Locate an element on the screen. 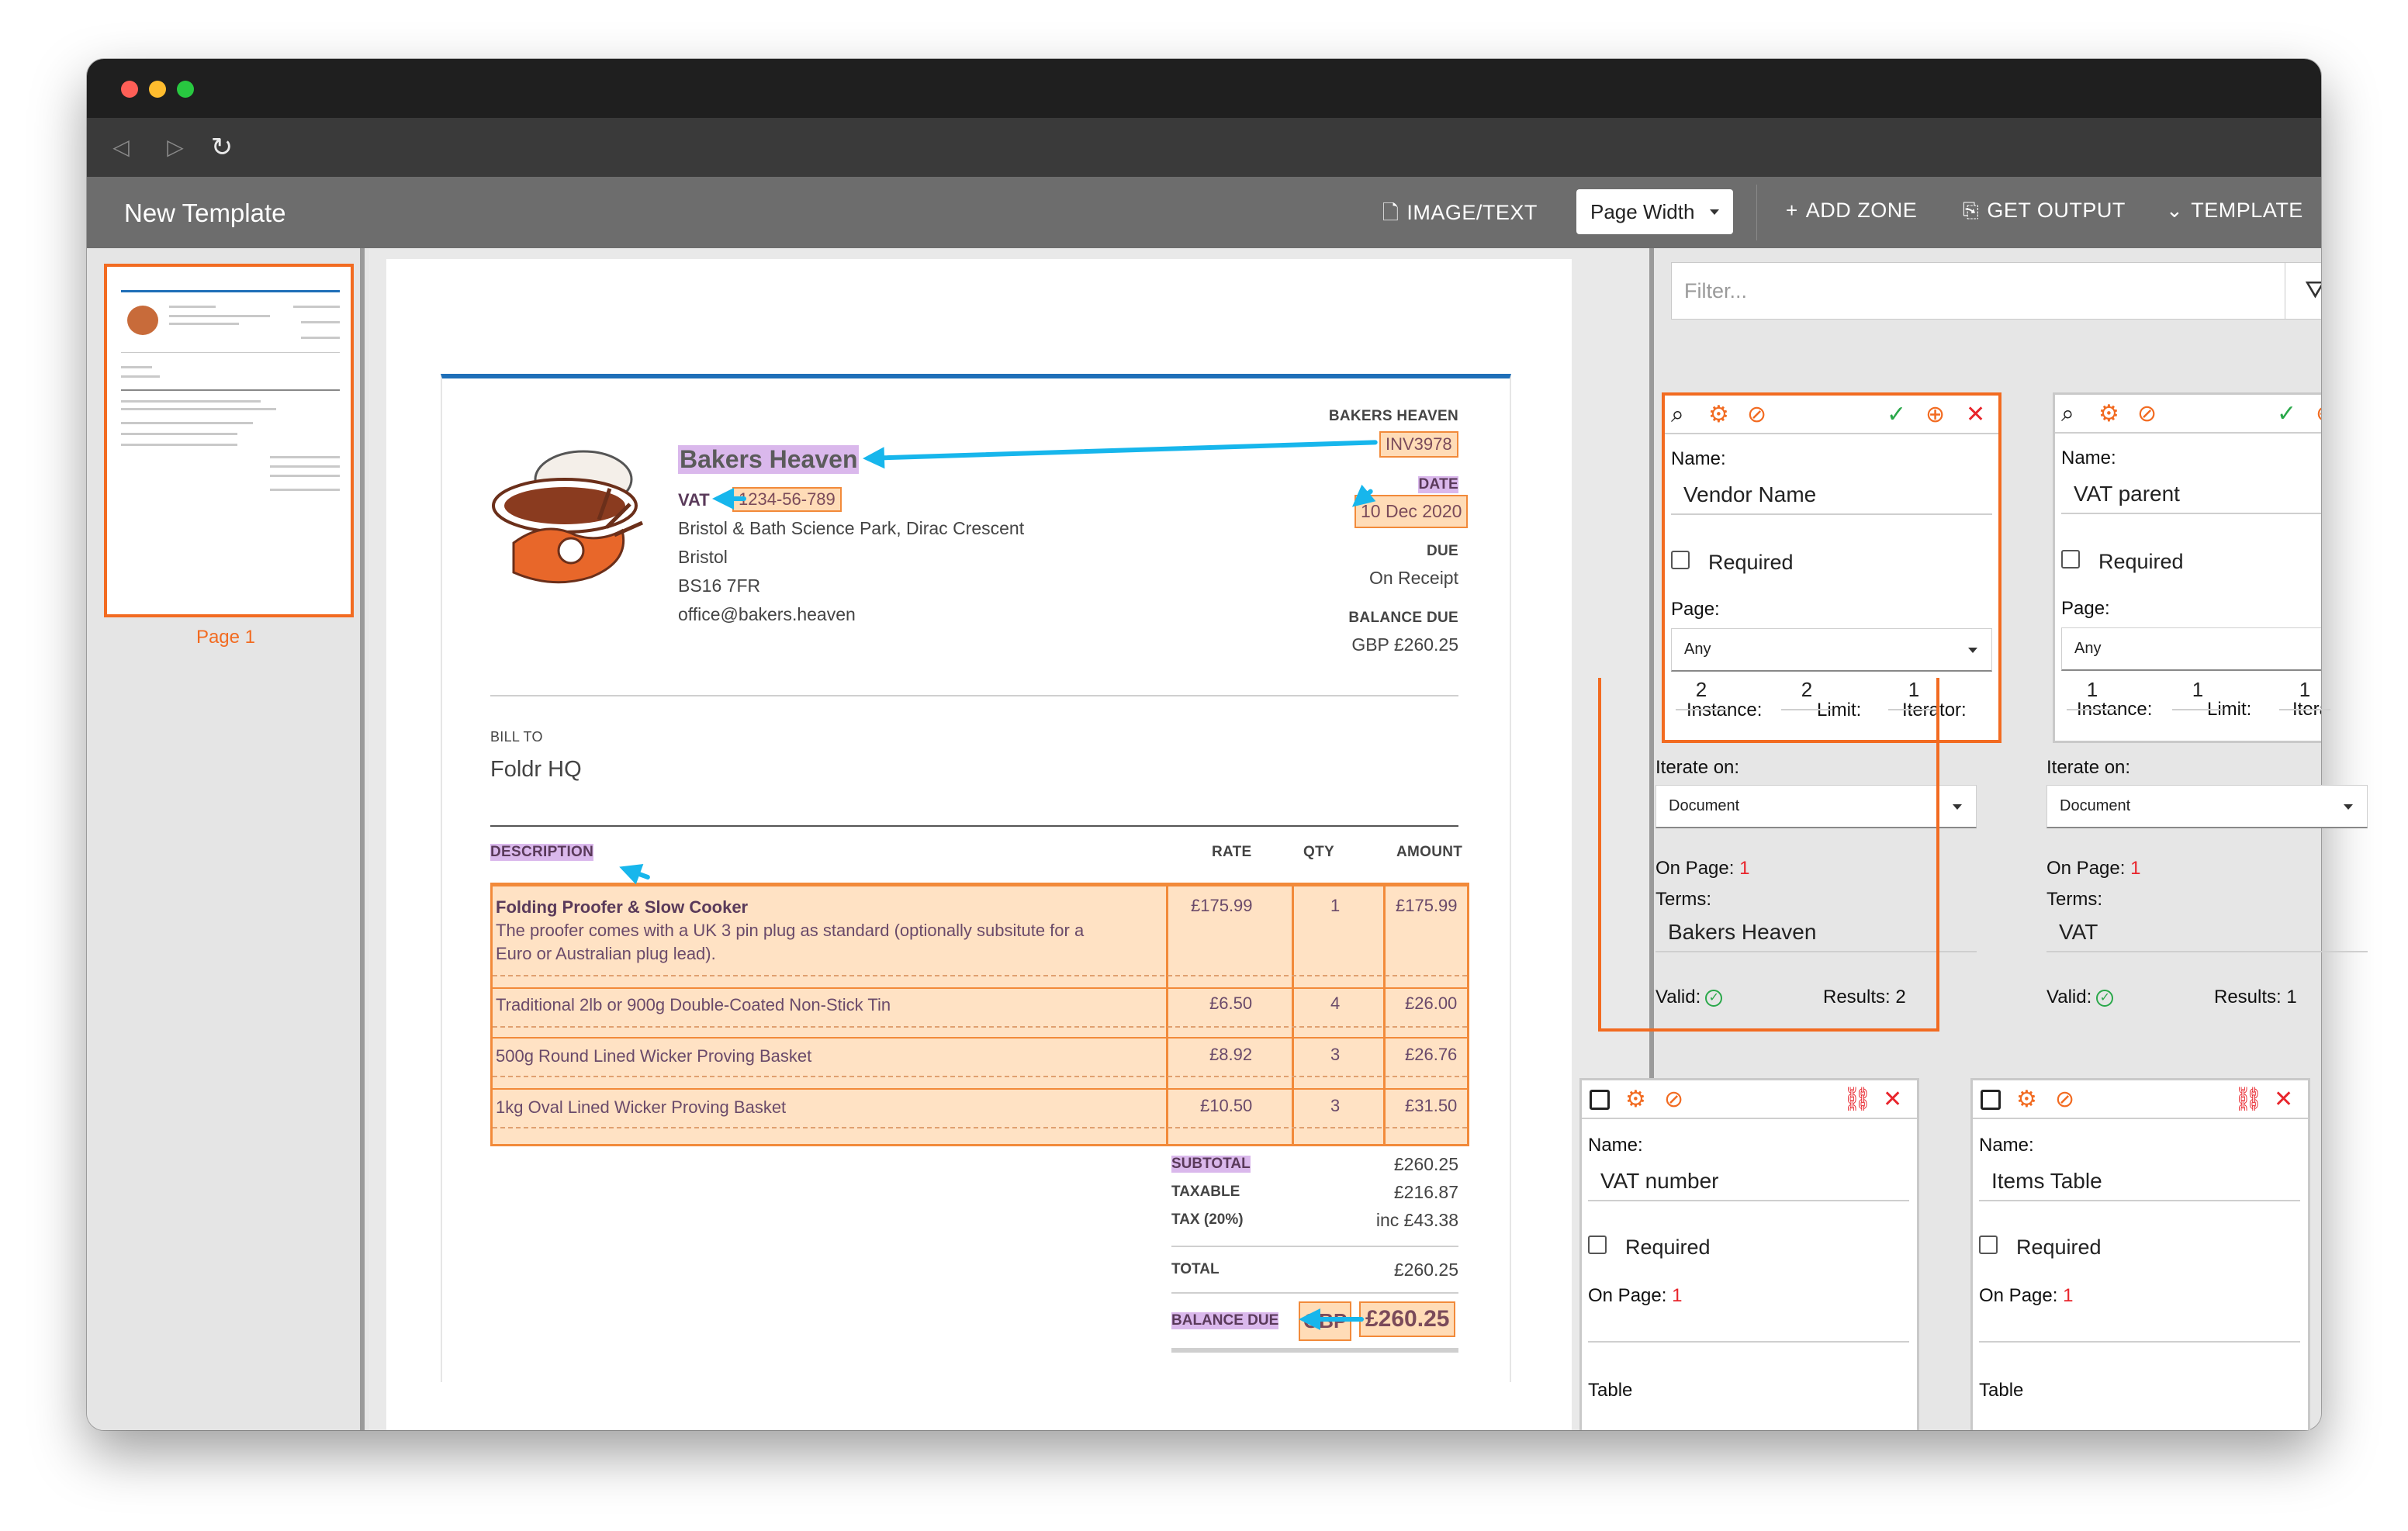  final-balance-due-label: BALANCE DUE is located at coordinates (1225, 1320).